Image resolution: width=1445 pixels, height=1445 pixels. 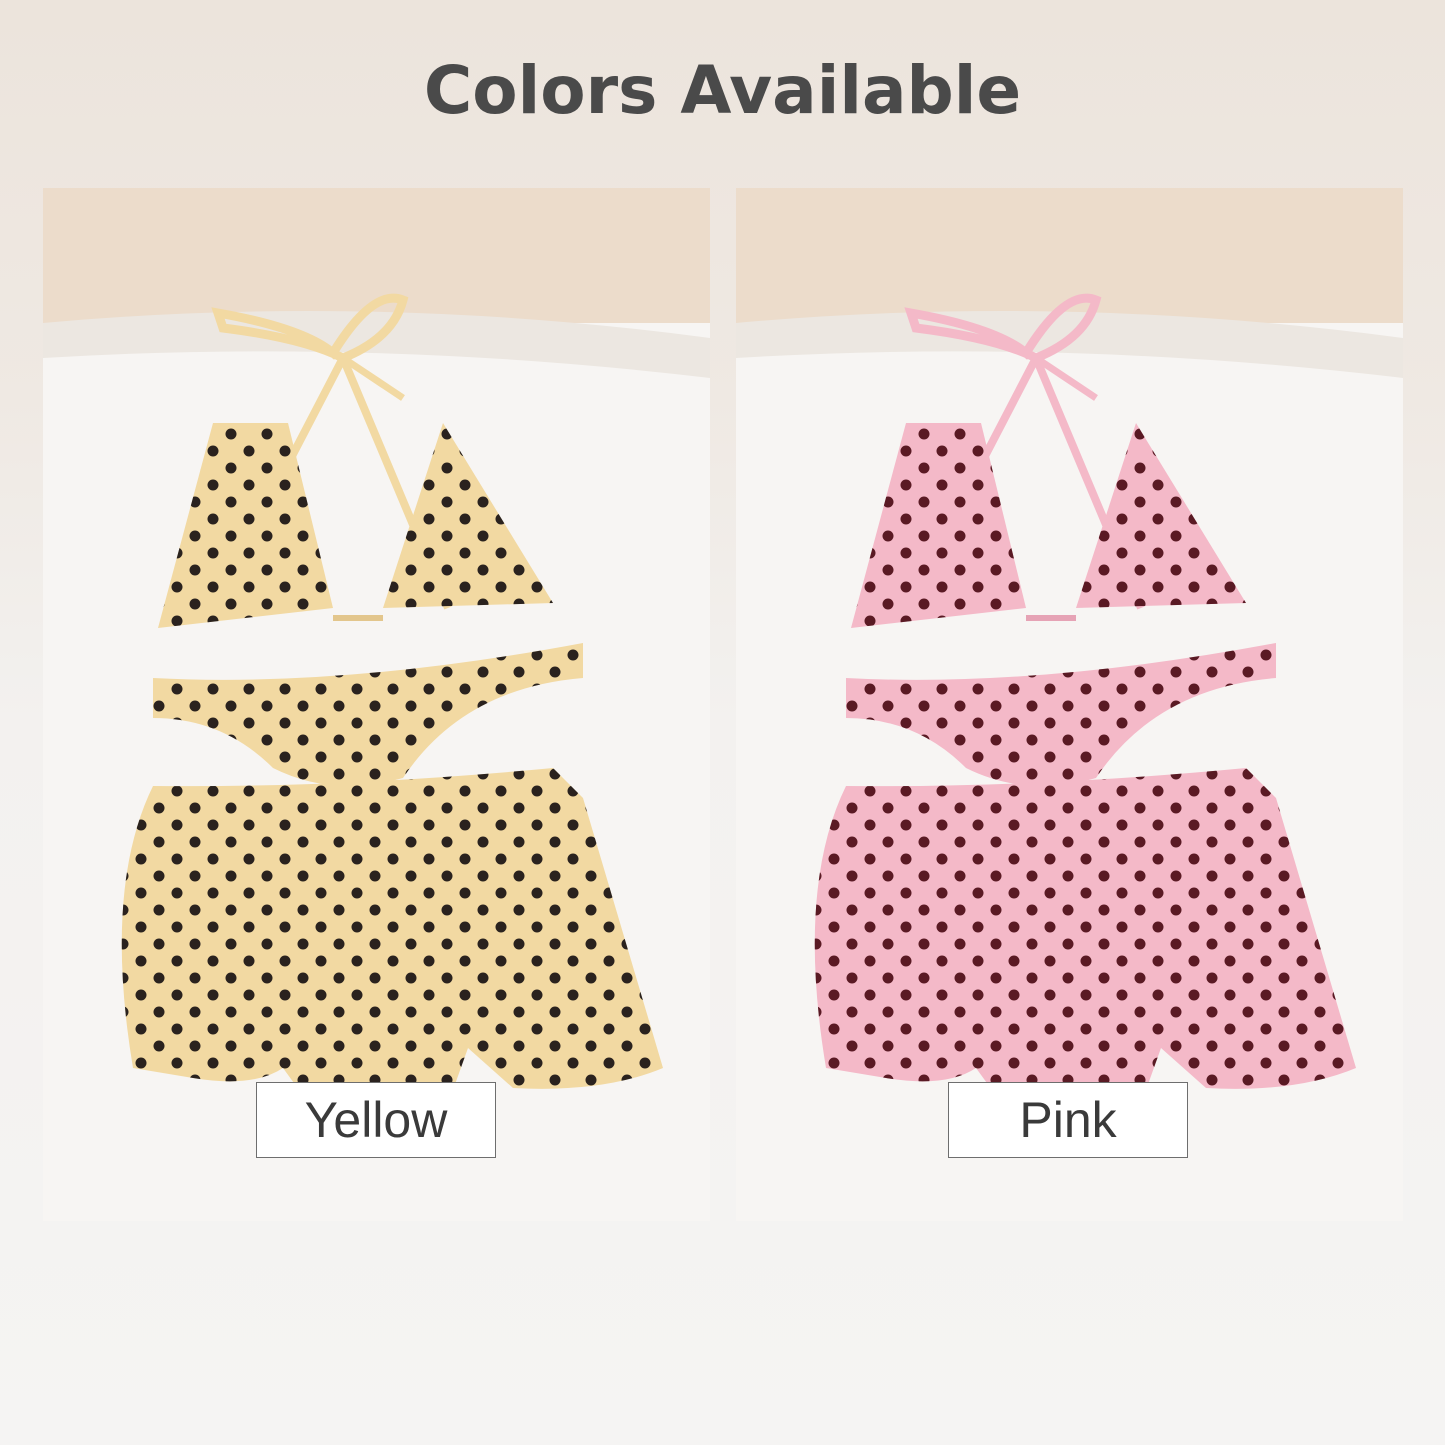 What do you see at coordinates (1068, 1120) in the screenshot?
I see `pink-color-label: Pink` at bounding box center [1068, 1120].